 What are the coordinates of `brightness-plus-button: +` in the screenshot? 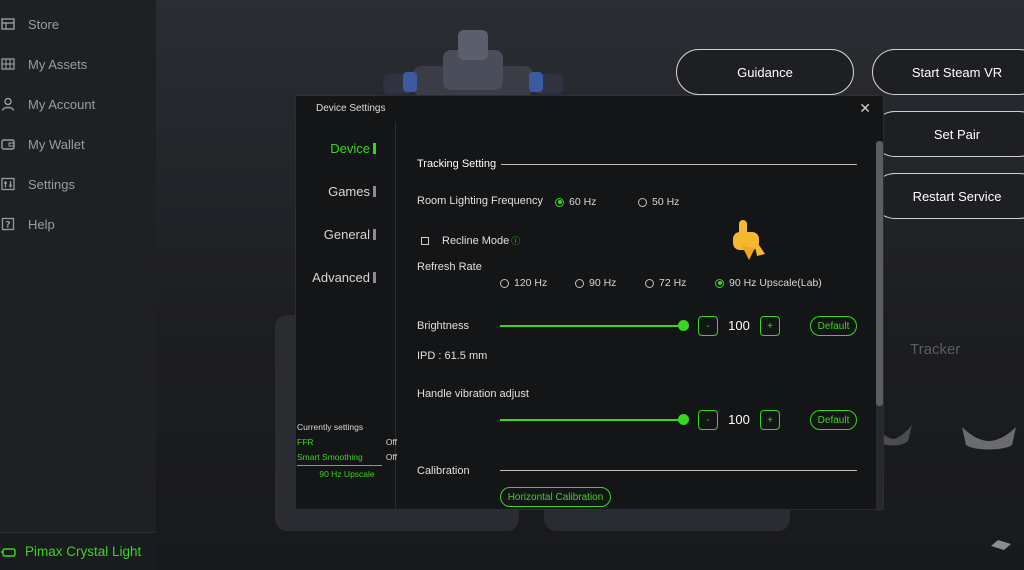 It's located at (770, 326).